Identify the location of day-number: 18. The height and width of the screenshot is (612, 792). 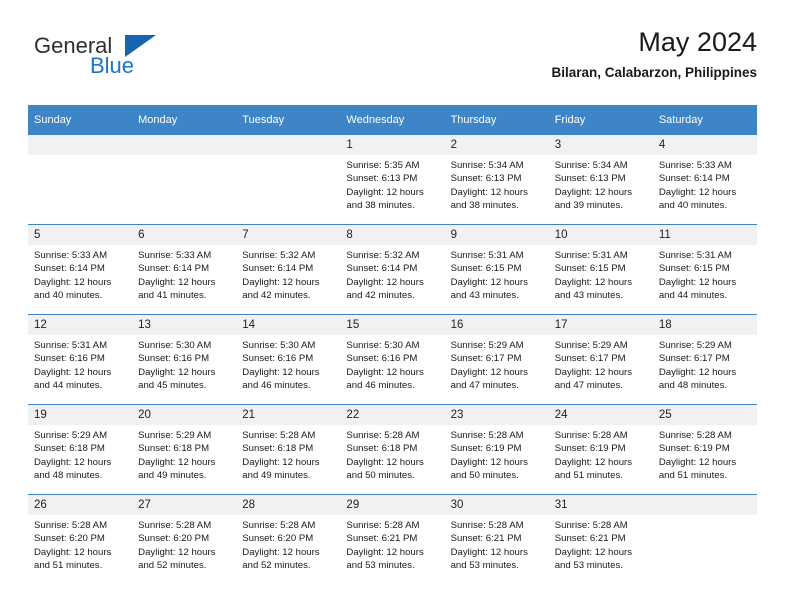
(704, 325).